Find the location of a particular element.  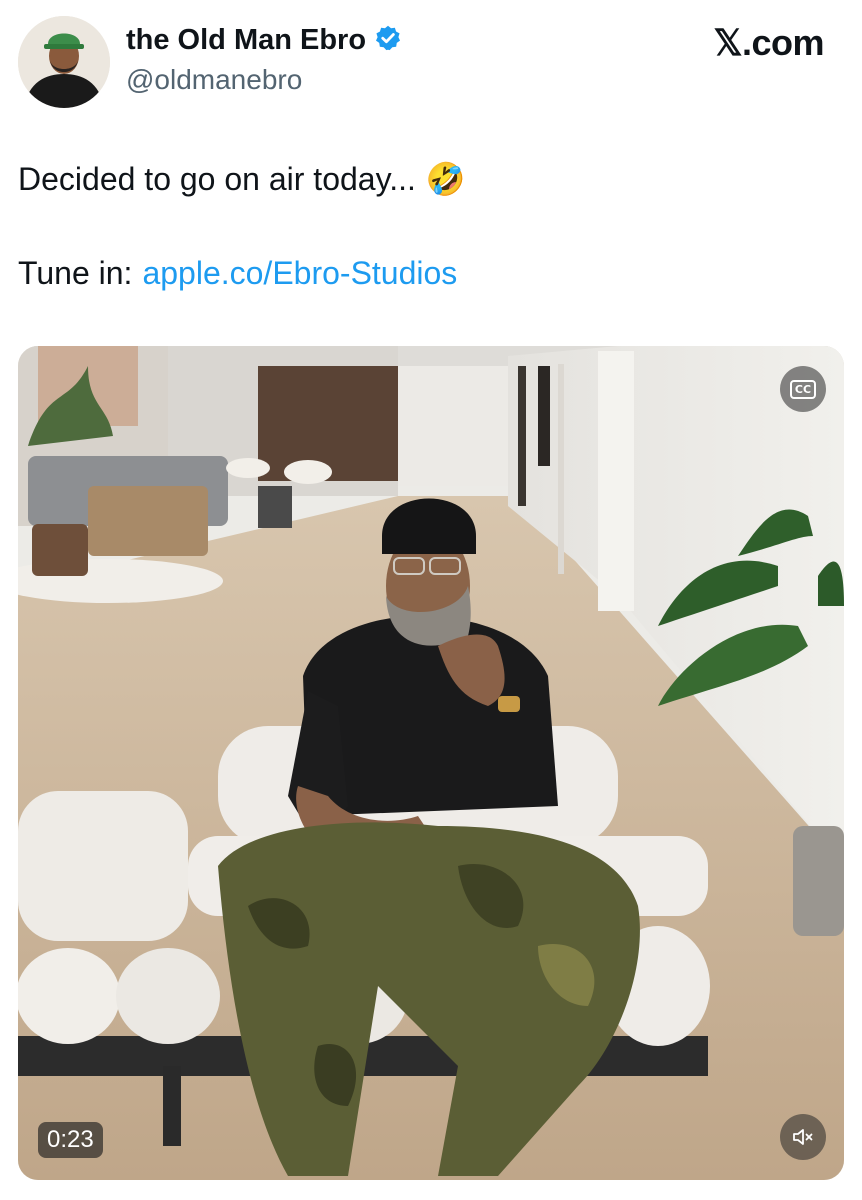

verified-badge-icon is located at coordinates (388, 40).